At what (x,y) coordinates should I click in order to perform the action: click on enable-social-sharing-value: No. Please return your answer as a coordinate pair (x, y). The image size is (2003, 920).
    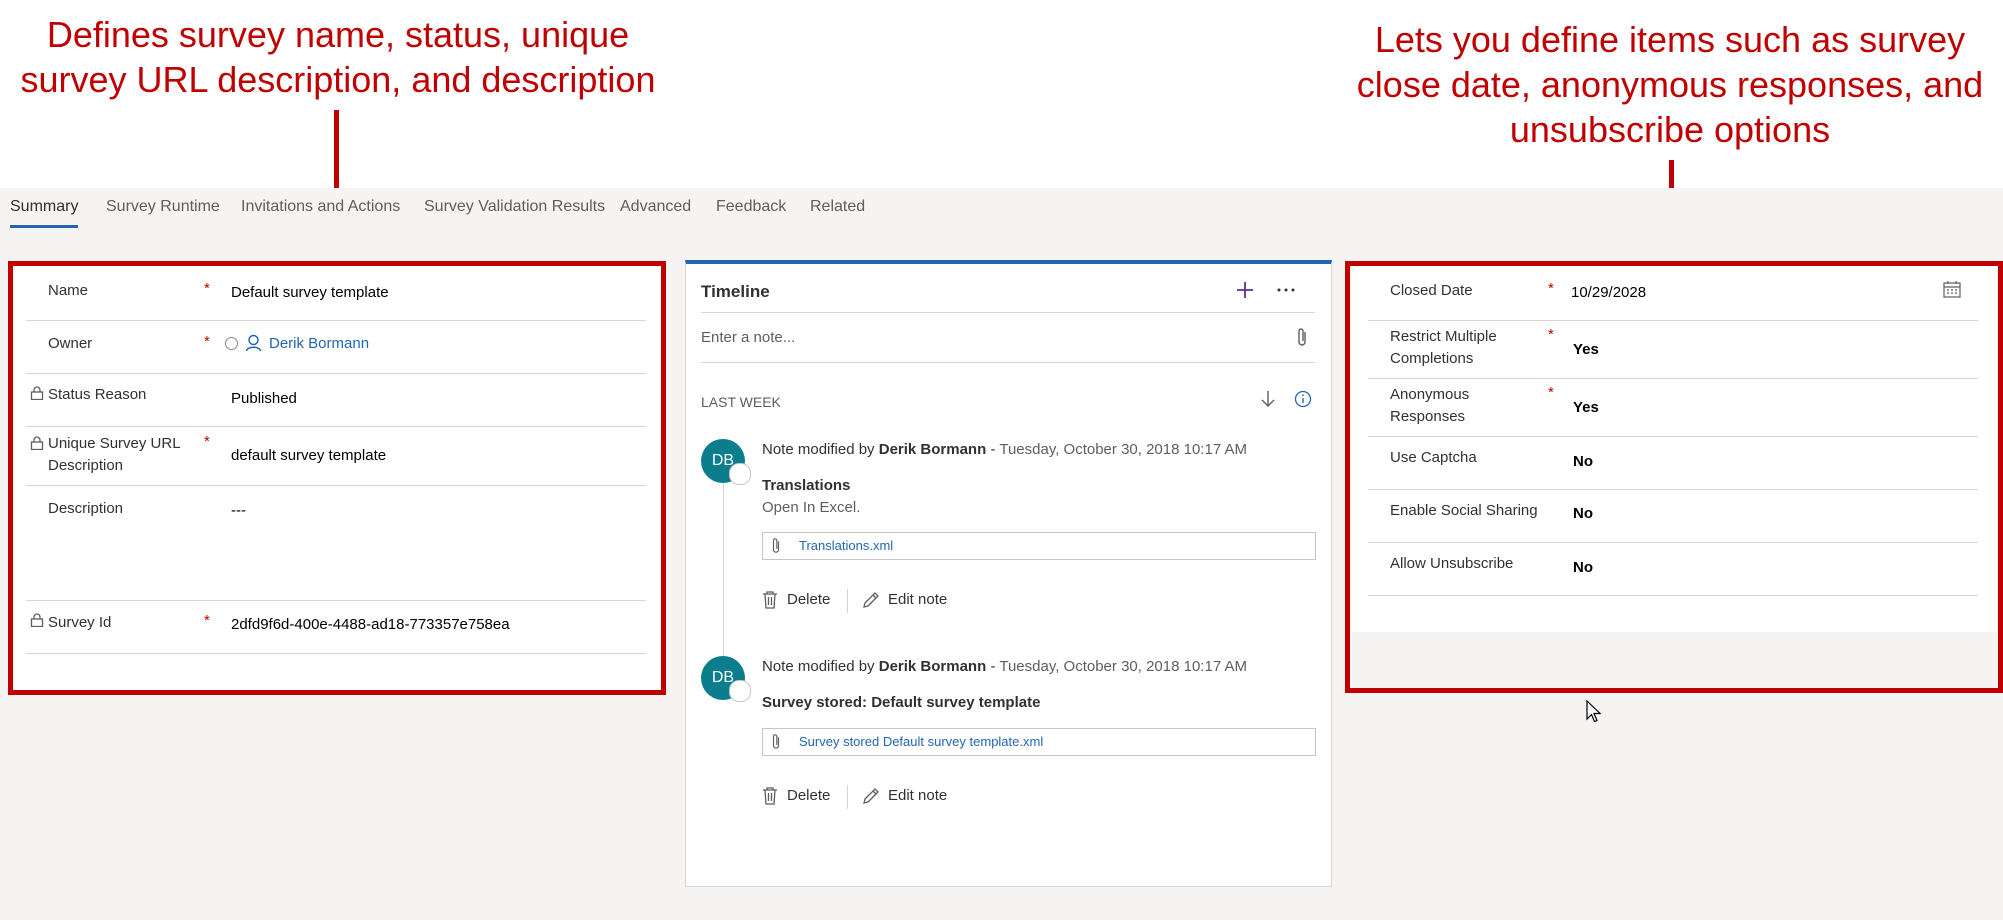
    Looking at the image, I should click on (1583, 514).